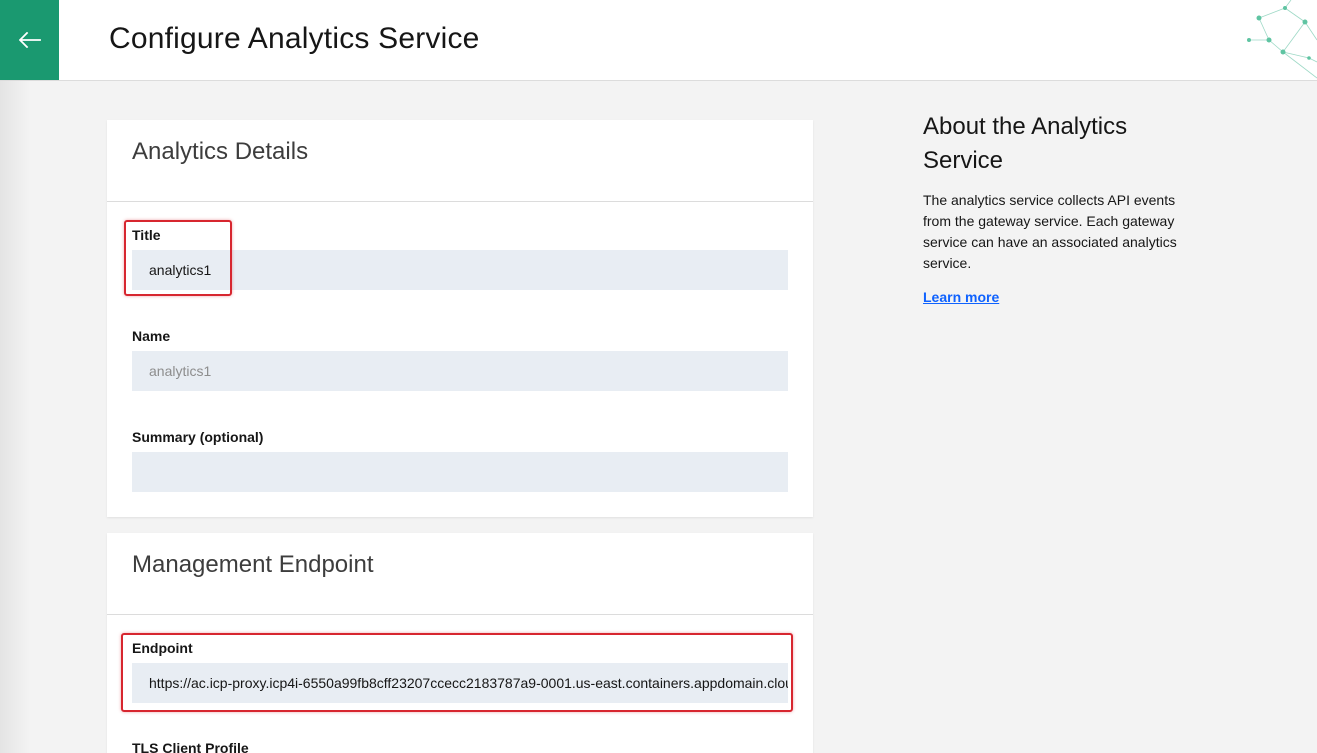 The width and height of the screenshot is (1317, 753). What do you see at coordinates (162, 648) in the screenshot?
I see `endpoint-label: Endpoint` at bounding box center [162, 648].